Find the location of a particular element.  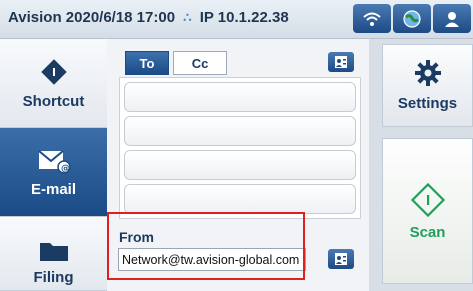

settings-button: Settings is located at coordinates (427, 85).